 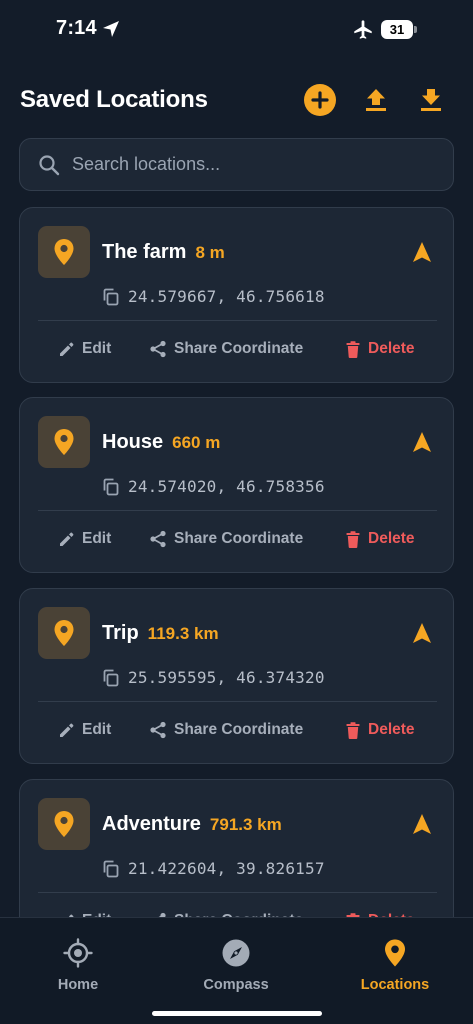 What do you see at coordinates (49, 165) in the screenshot?
I see `search-icon` at bounding box center [49, 165].